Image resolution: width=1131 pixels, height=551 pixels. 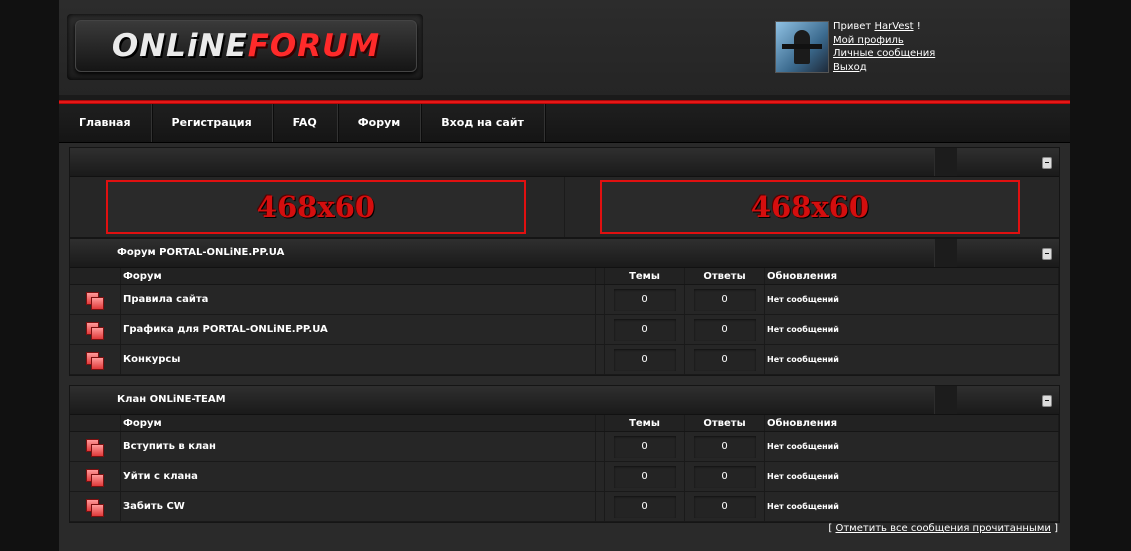 I want to click on banner-panel: 468x60 468x60, so click(x=564, y=192).